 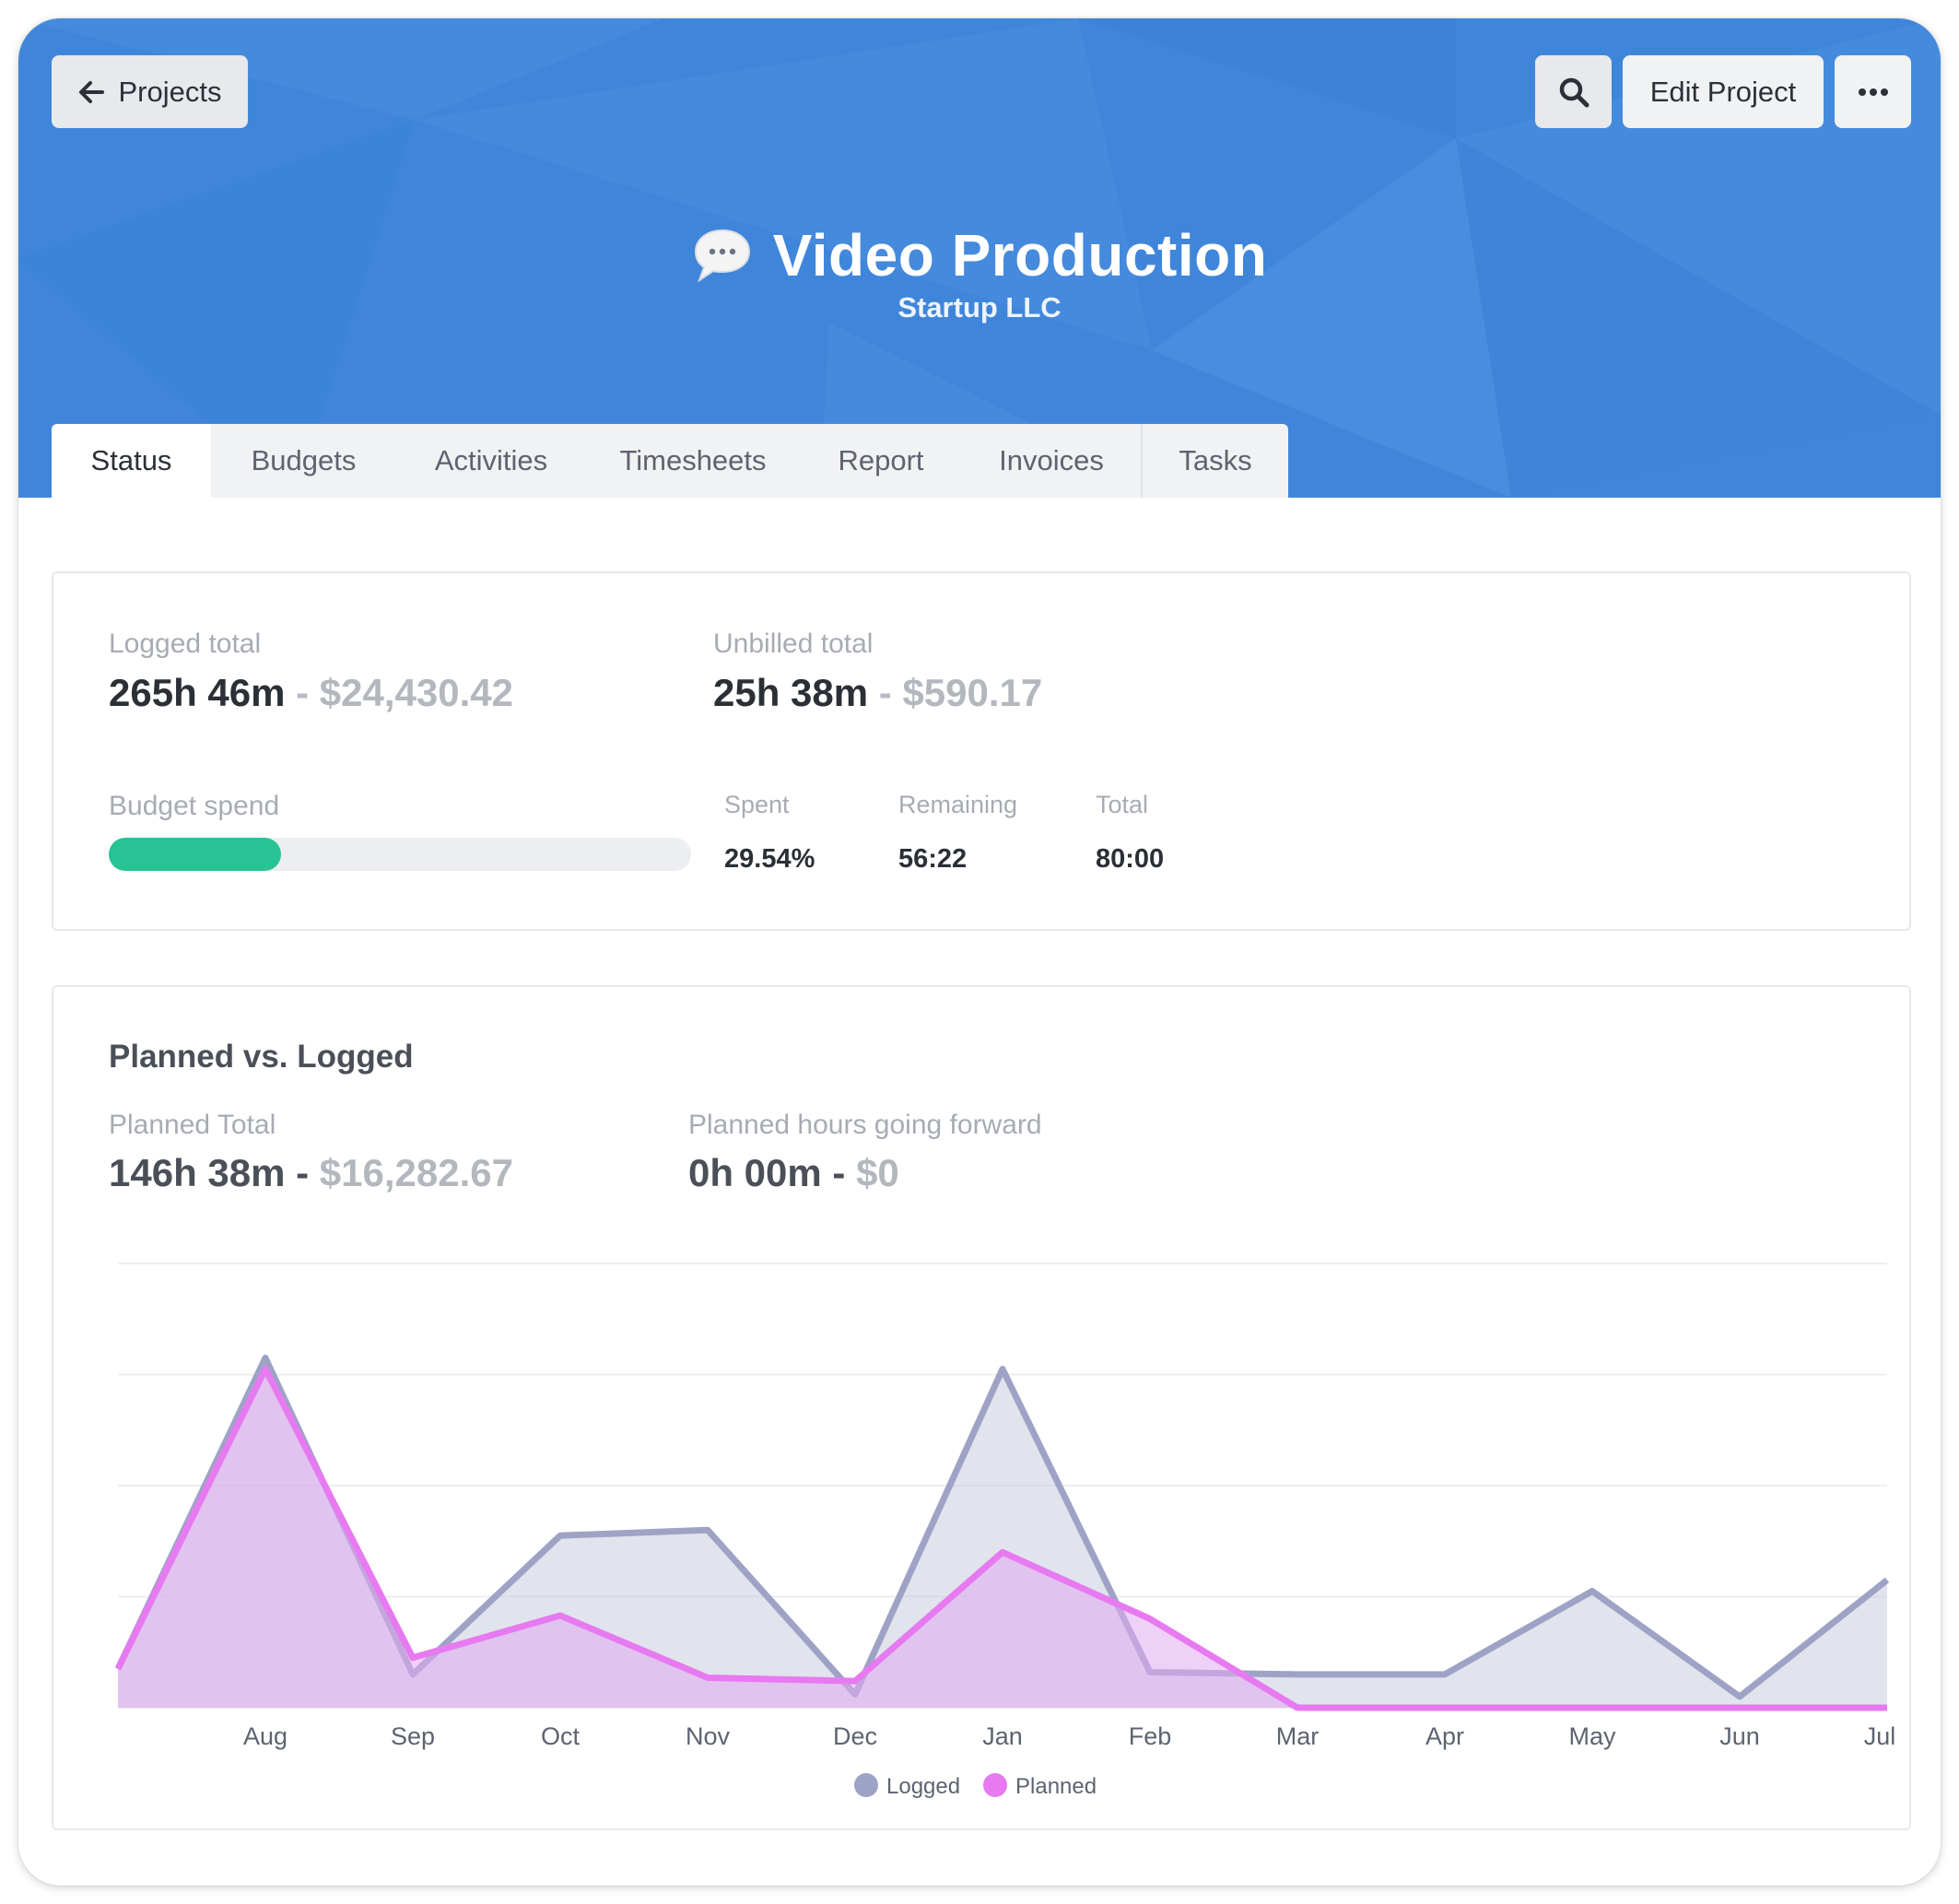 What do you see at coordinates (708, 1736) in the screenshot?
I see `x-tick-label: Nov` at bounding box center [708, 1736].